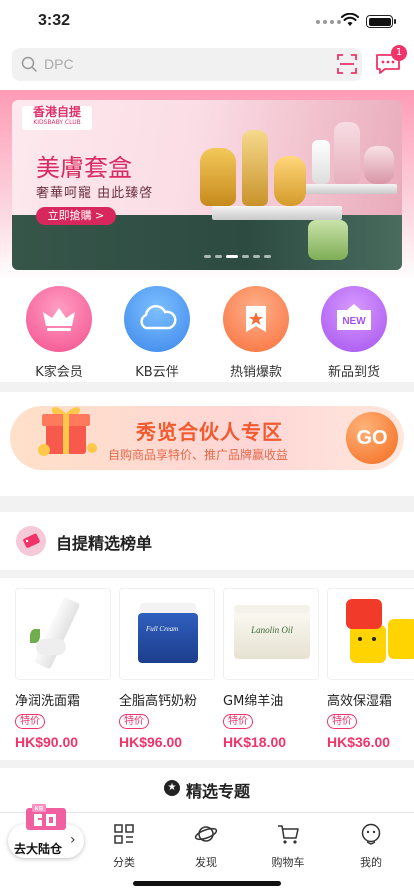 The height and width of the screenshot is (896, 414). I want to click on category-label: K家会员, so click(59, 372).